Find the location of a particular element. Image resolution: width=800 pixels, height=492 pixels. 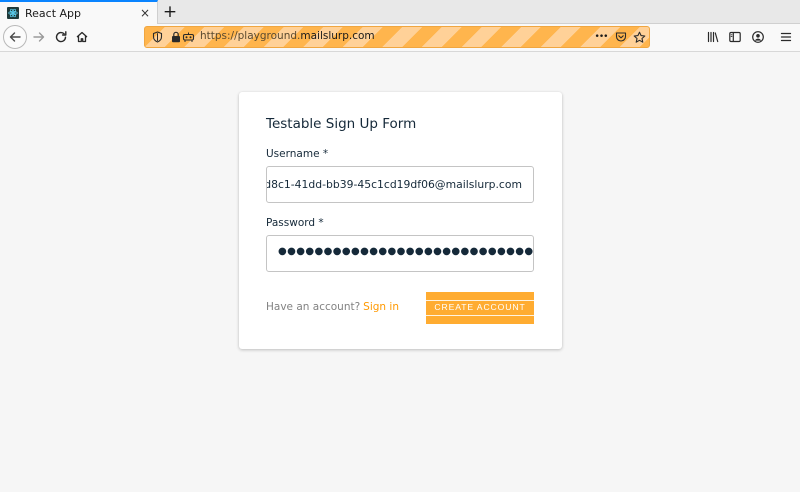

back-button is located at coordinates (15, 37).